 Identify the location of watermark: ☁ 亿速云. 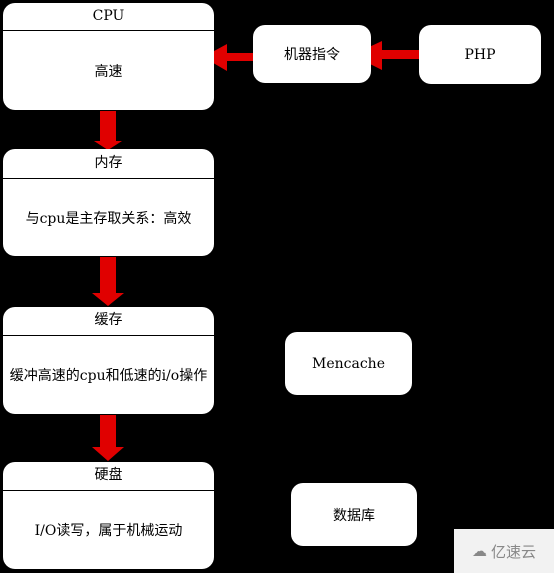
(504, 551).